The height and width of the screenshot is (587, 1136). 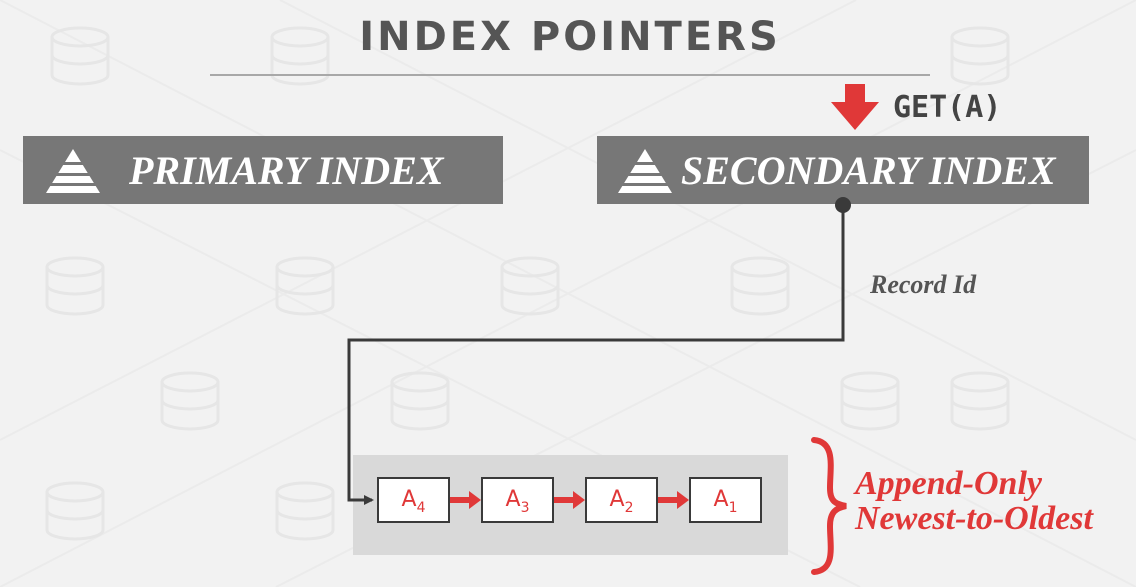 What do you see at coordinates (855, 107) in the screenshot?
I see `down-arrow-icon` at bounding box center [855, 107].